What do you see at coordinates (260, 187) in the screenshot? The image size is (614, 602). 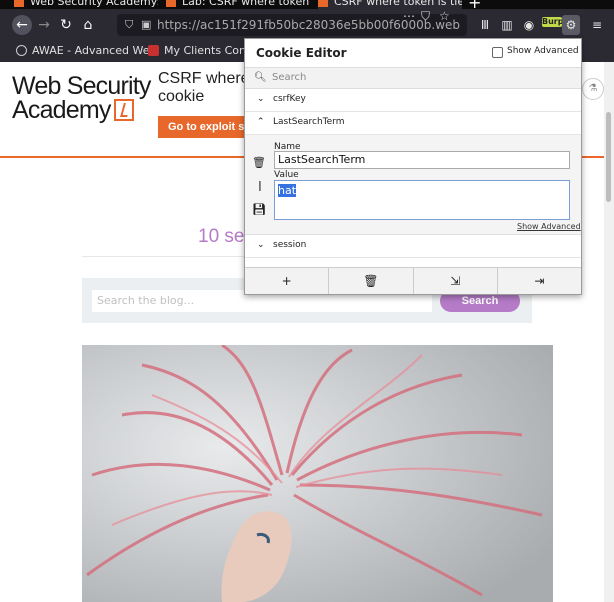 I see `text-cursor-icon: I` at bounding box center [260, 187].